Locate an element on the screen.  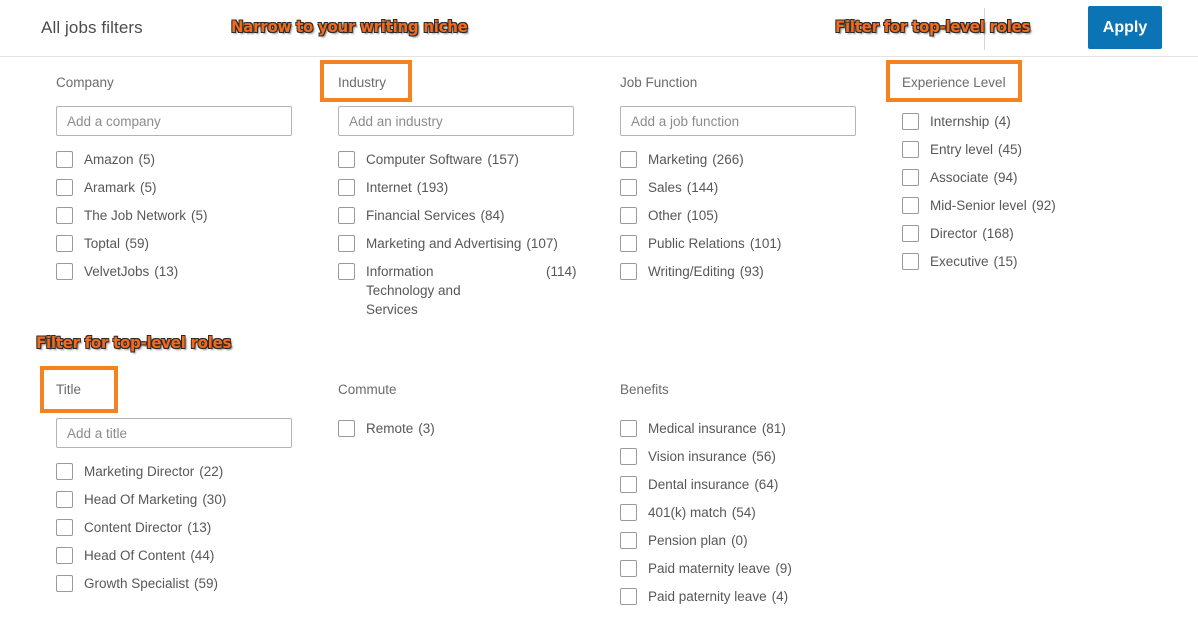
list-item: Pension plan (0) is located at coordinates (706, 540).